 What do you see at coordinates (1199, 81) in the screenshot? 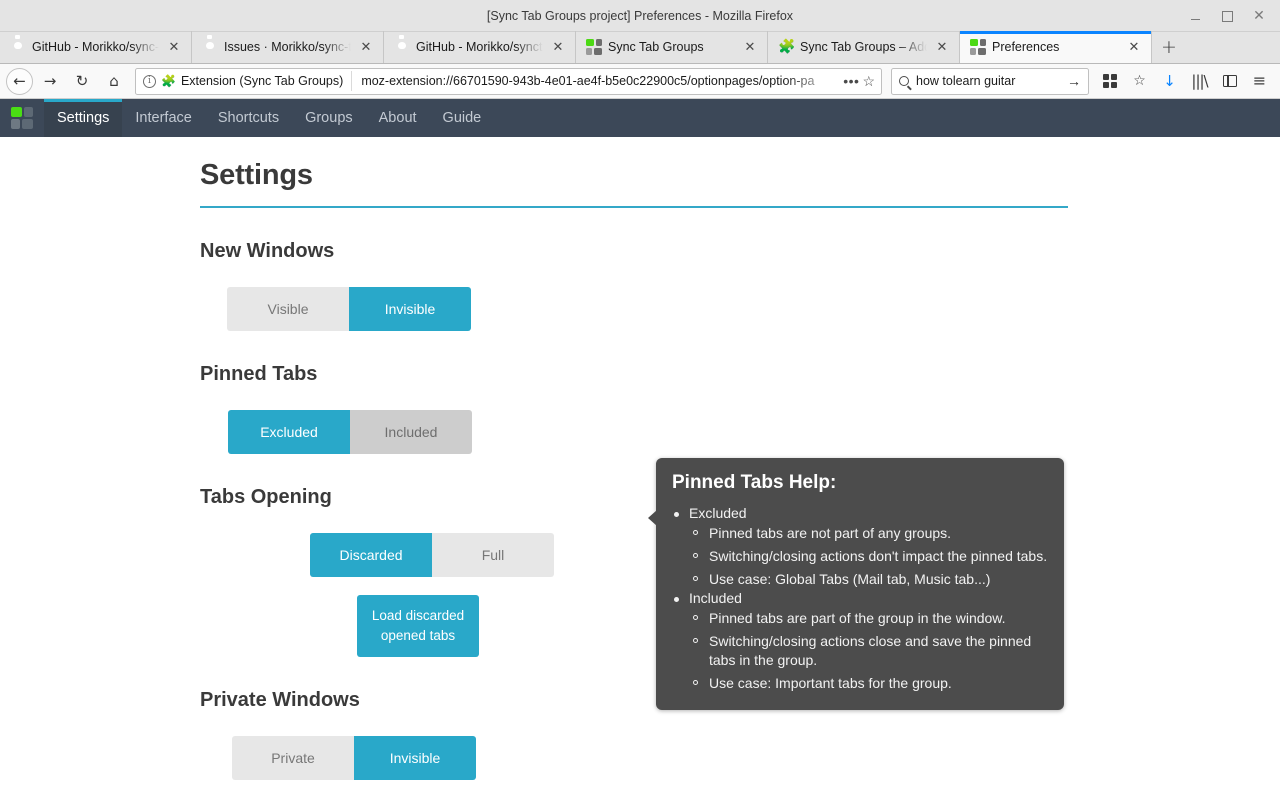
I see `library-icon: |||\` at bounding box center [1199, 81].